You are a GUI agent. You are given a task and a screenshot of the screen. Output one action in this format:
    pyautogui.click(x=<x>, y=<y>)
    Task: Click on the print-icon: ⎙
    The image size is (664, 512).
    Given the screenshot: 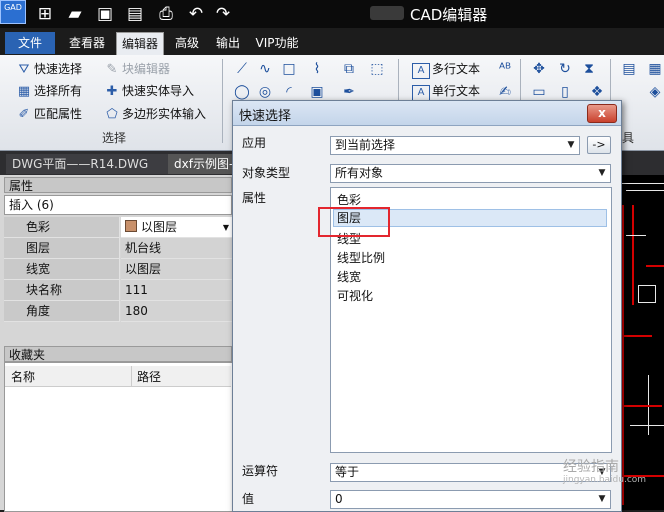 What is the action you would take?
    pyautogui.click(x=166, y=14)
    